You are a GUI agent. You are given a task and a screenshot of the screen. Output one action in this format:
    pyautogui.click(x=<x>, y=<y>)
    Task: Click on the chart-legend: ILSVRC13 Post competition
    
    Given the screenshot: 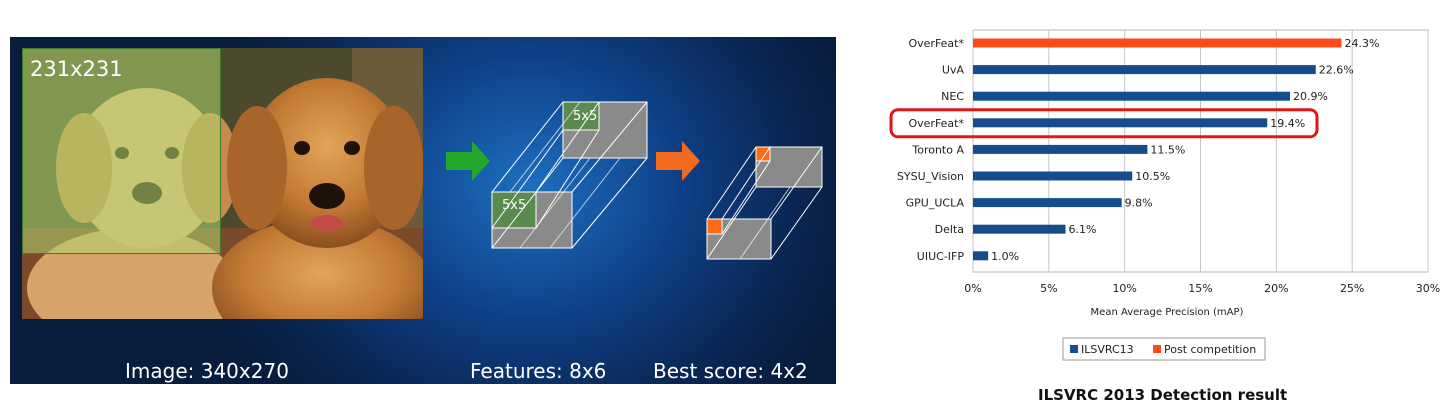 What is the action you would take?
    pyautogui.click(x=1164, y=349)
    